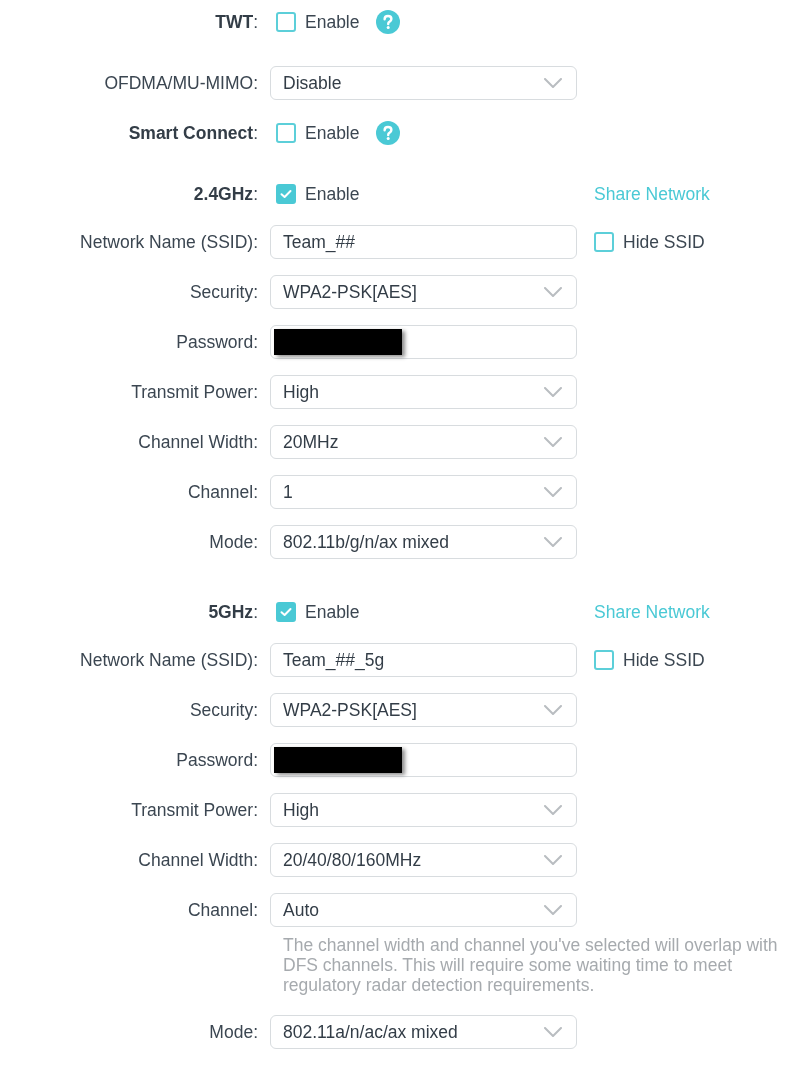 The image size is (803, 1085). Describe the element at coordinates (181, 83) in the screenshot. I see `field-label: OFDMA/MU-MIMO:` at that location.